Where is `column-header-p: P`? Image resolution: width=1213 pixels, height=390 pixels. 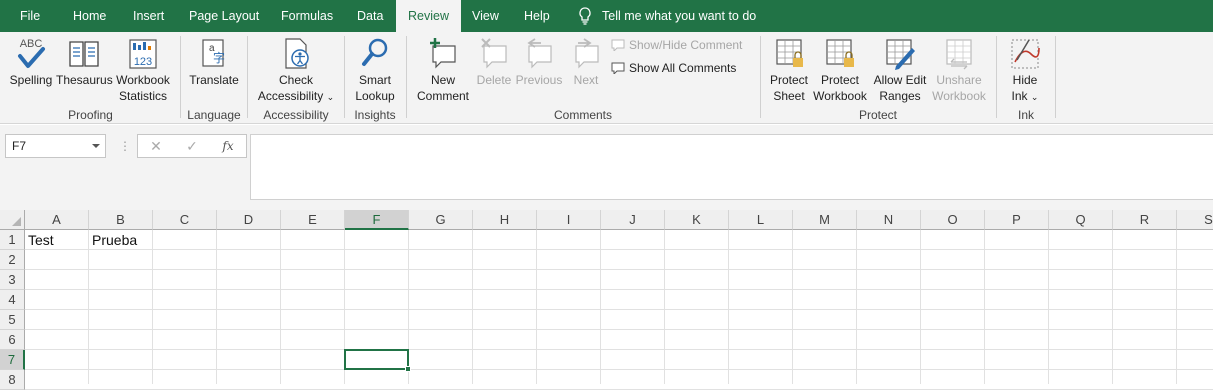
column-header-p: P is located at coordinates (1017, 220).